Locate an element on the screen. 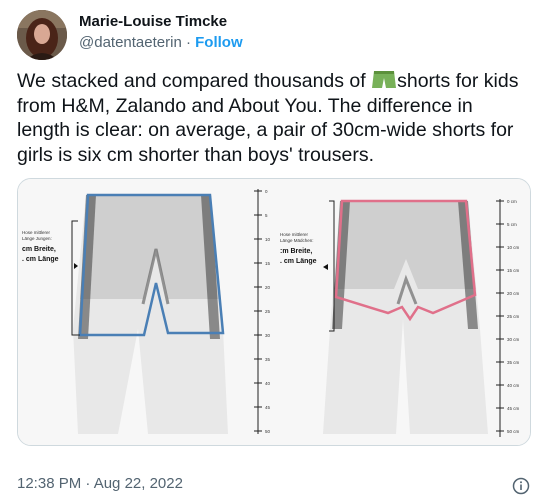 The width and height of the screenshot is (543, 504). author-handle: @datentaeterin is located at coordinates (130, 42).